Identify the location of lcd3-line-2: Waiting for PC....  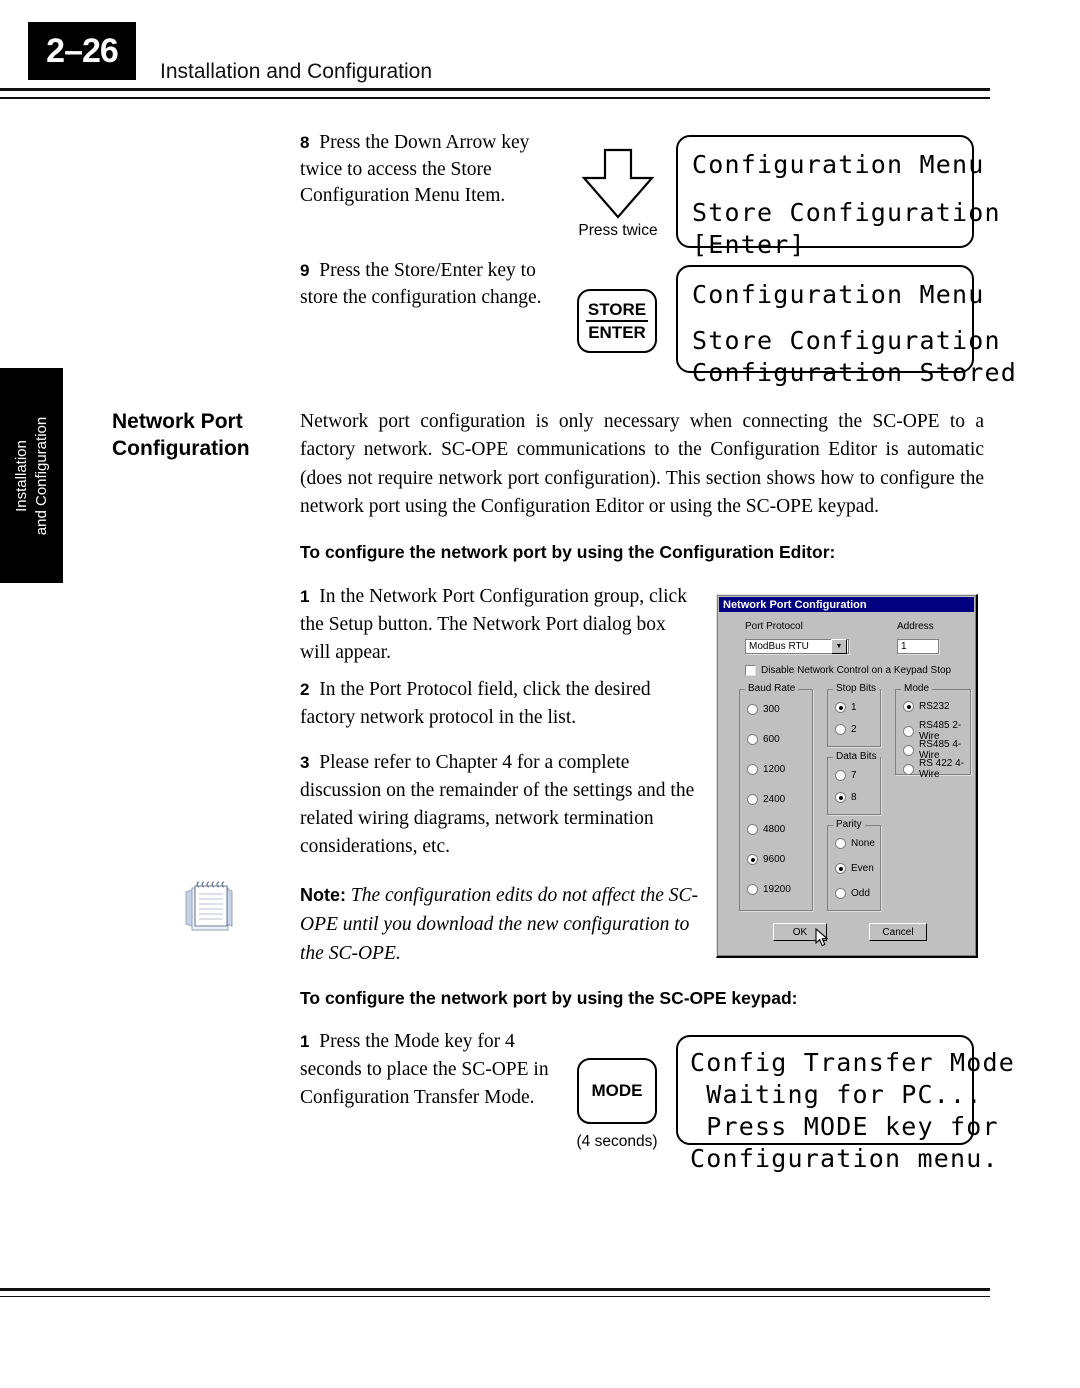
(836, 1094).